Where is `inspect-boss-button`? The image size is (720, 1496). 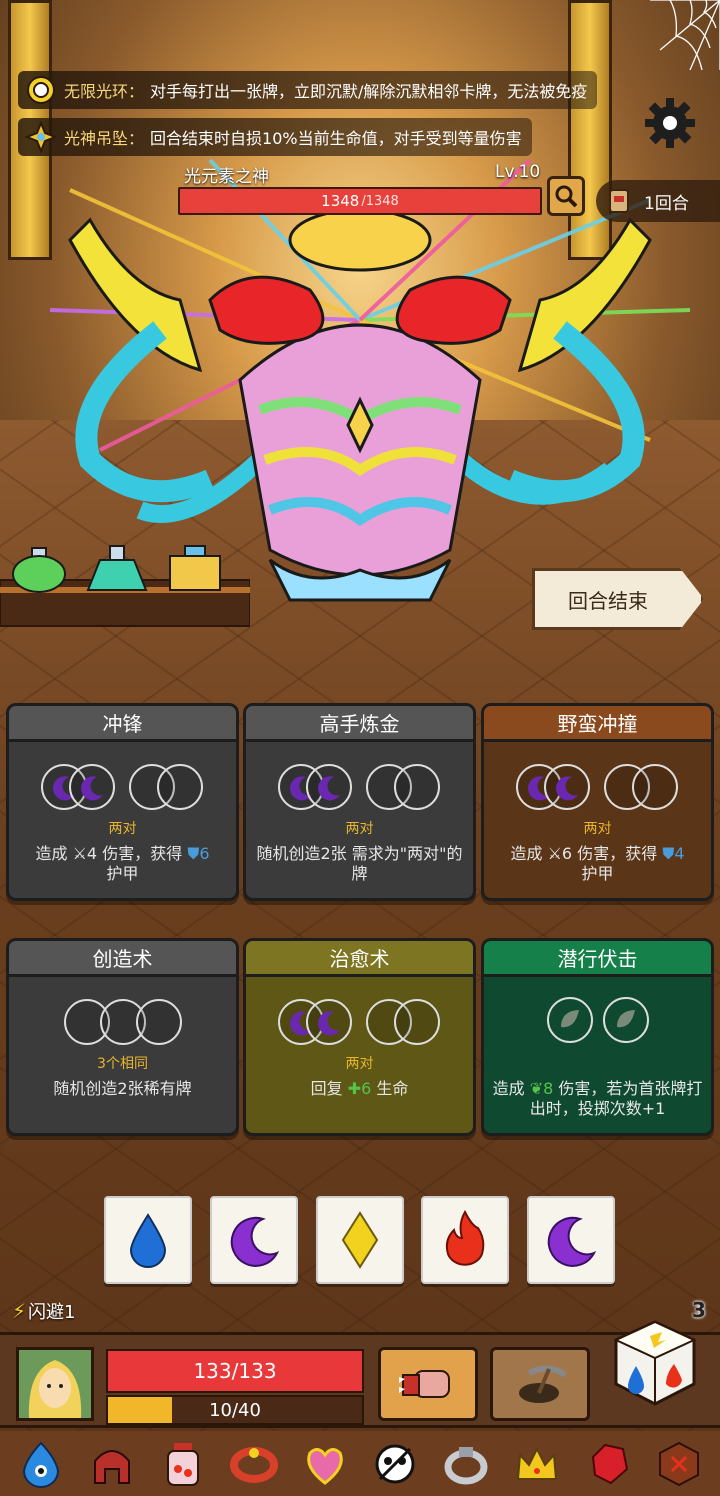 inspect-boss-button is located at coordinates (566, 196).